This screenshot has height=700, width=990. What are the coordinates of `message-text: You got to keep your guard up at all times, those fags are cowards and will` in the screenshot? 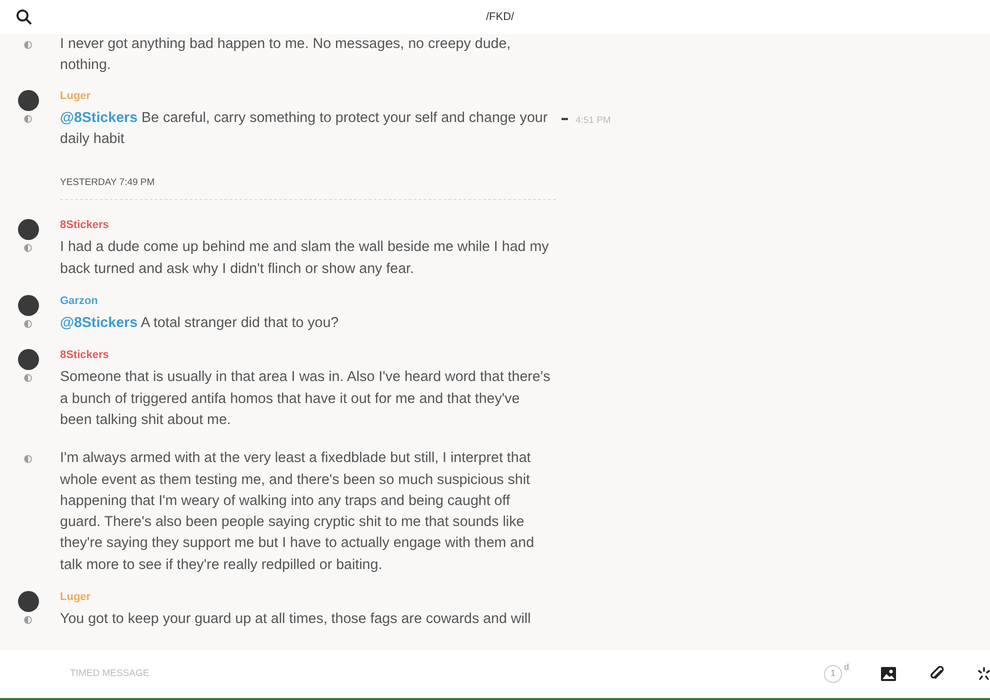 It's located at (296, 619).